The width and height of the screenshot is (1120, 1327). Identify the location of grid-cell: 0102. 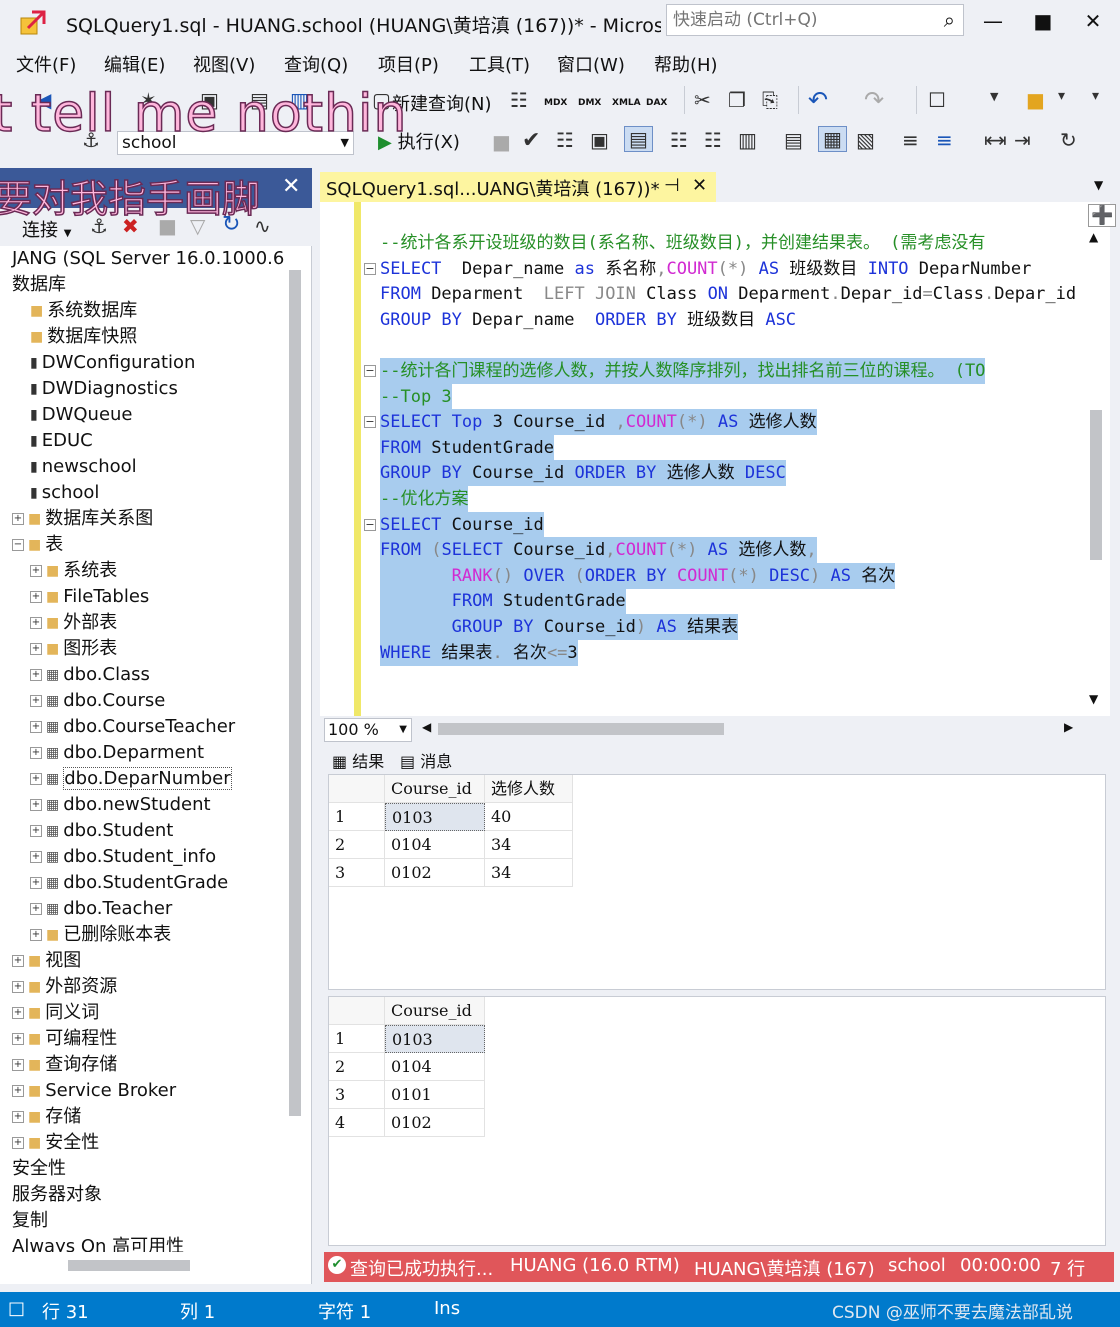
(435, 873).